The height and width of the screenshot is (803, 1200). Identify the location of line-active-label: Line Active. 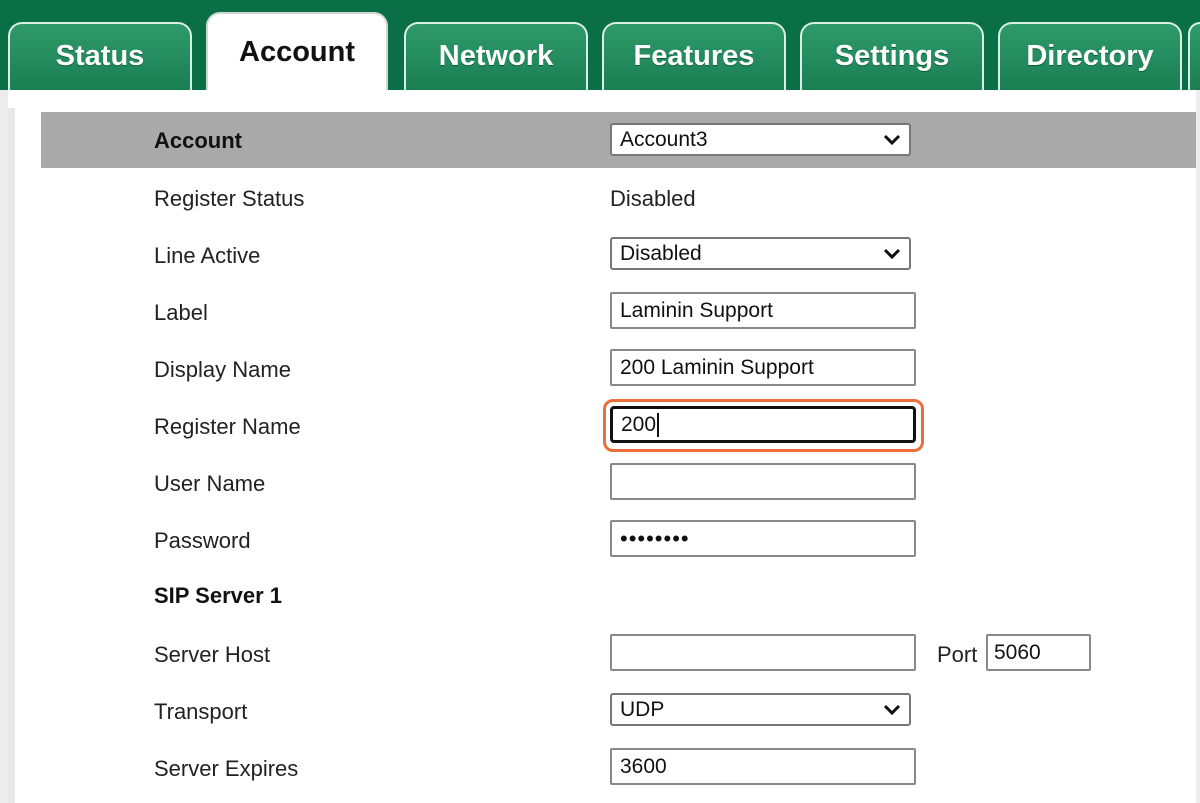
(207, 255).